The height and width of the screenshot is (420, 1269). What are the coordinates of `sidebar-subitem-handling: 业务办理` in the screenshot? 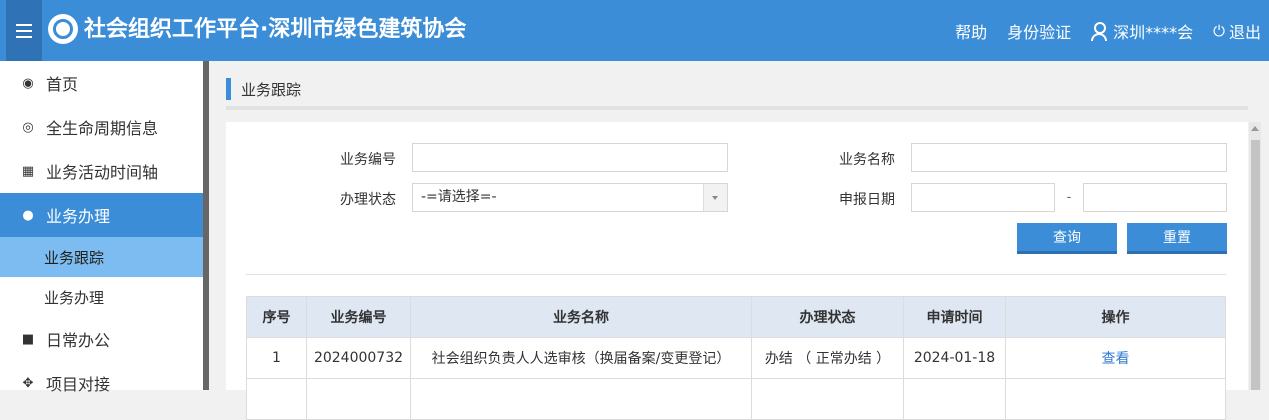 It's located at (101, 297).